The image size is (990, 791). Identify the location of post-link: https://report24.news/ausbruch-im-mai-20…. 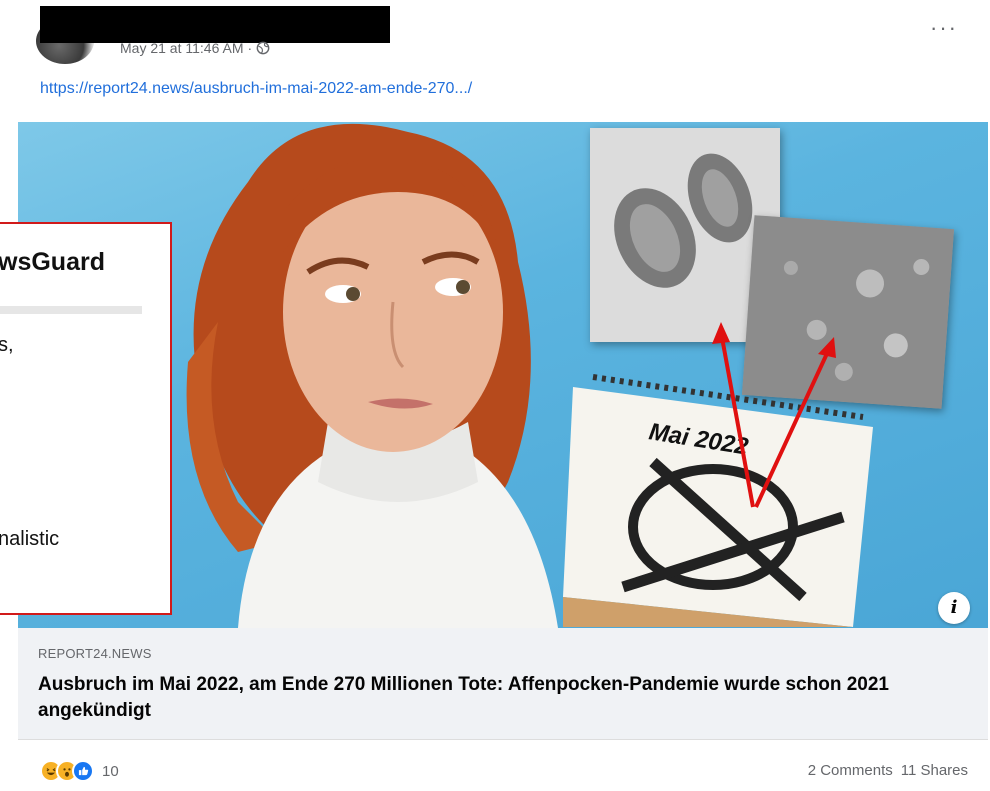
(256, 89).